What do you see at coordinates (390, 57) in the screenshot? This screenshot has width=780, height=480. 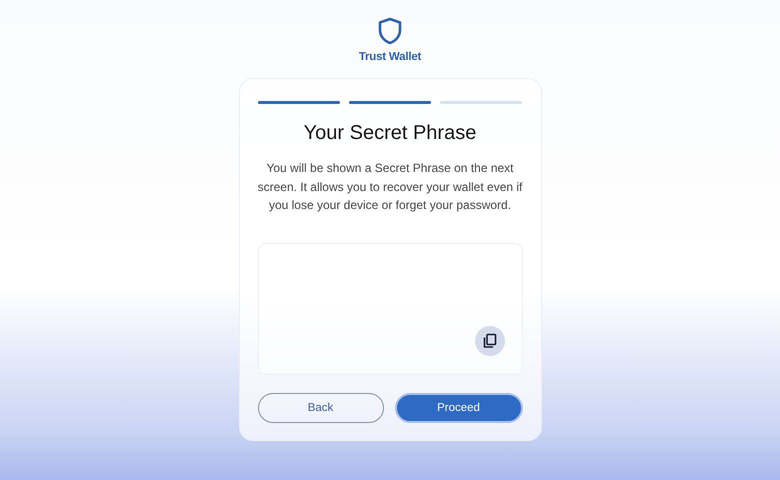 I see `brand-name: Trust Wallet` at bounding box center [390, 57].